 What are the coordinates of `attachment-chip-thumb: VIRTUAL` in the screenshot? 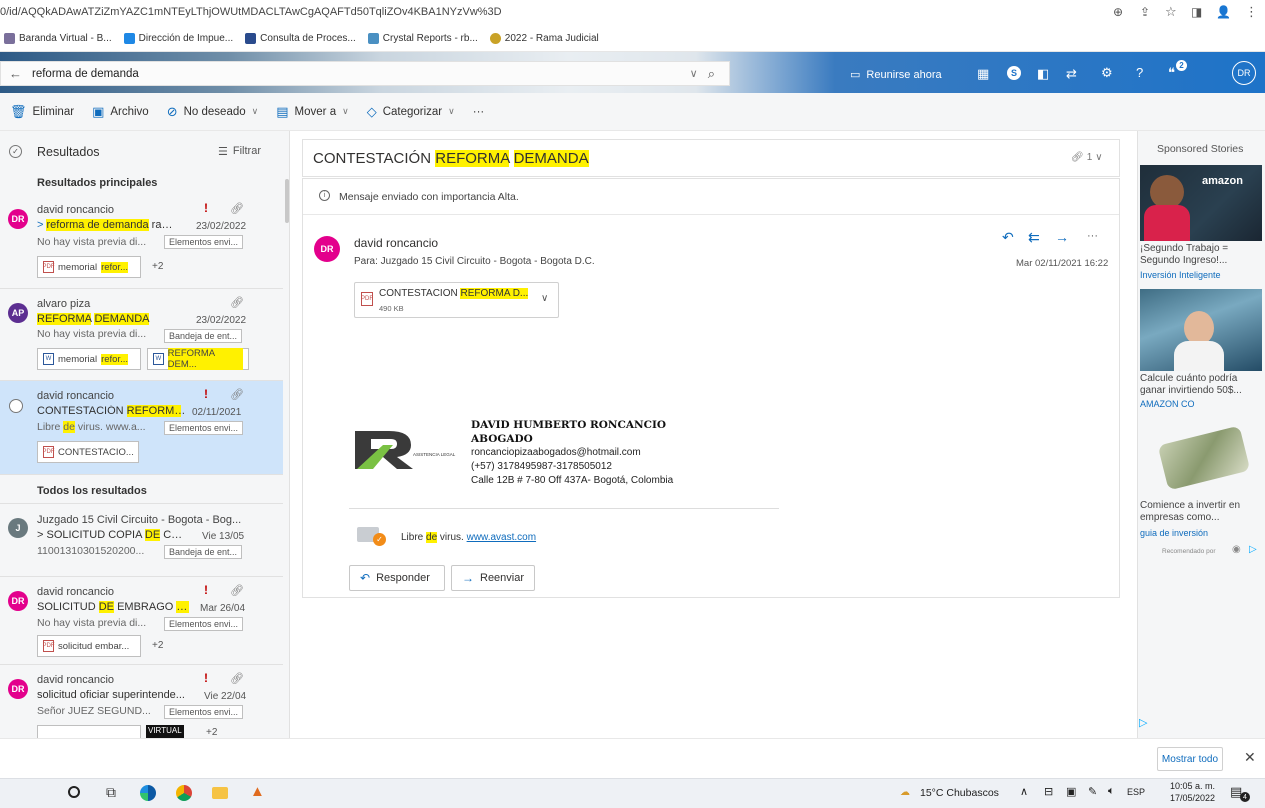 It's located at (165, 731).